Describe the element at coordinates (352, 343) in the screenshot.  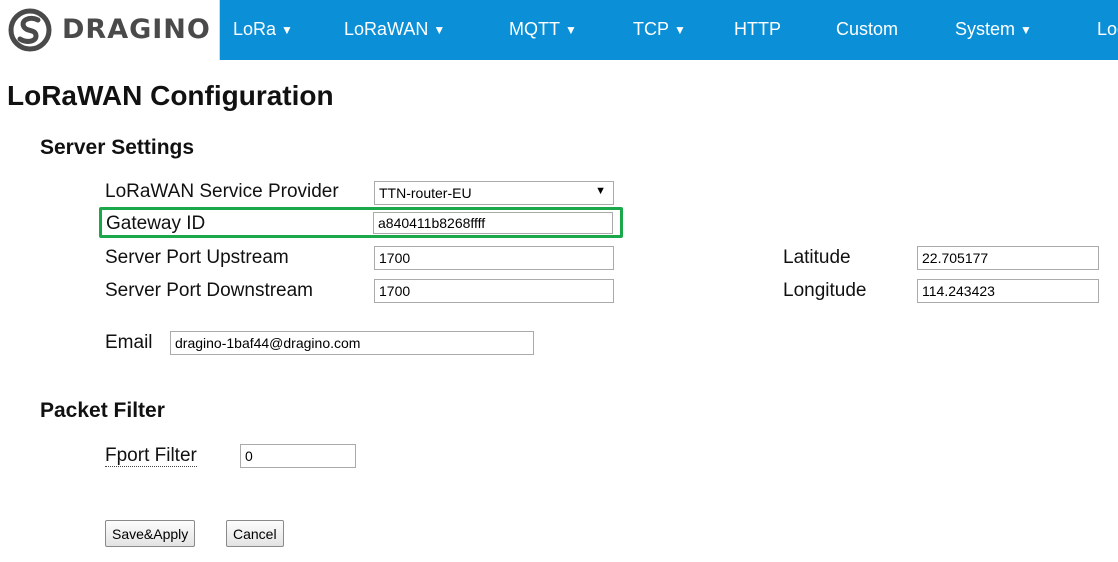
I see `email-input` at that location.